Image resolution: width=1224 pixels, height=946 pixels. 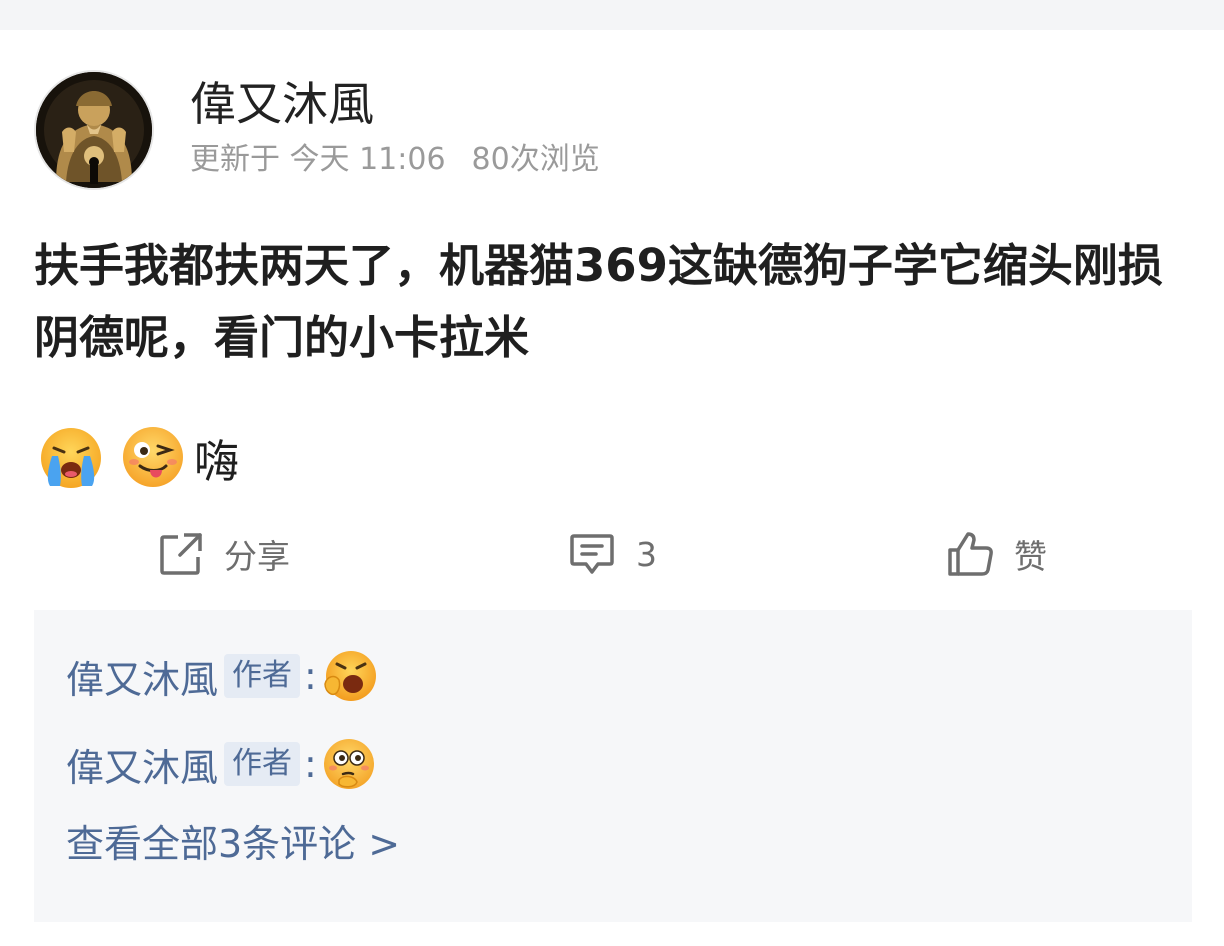 I want to click on author-name: 偉又沐風, so click(x=282, y=104).